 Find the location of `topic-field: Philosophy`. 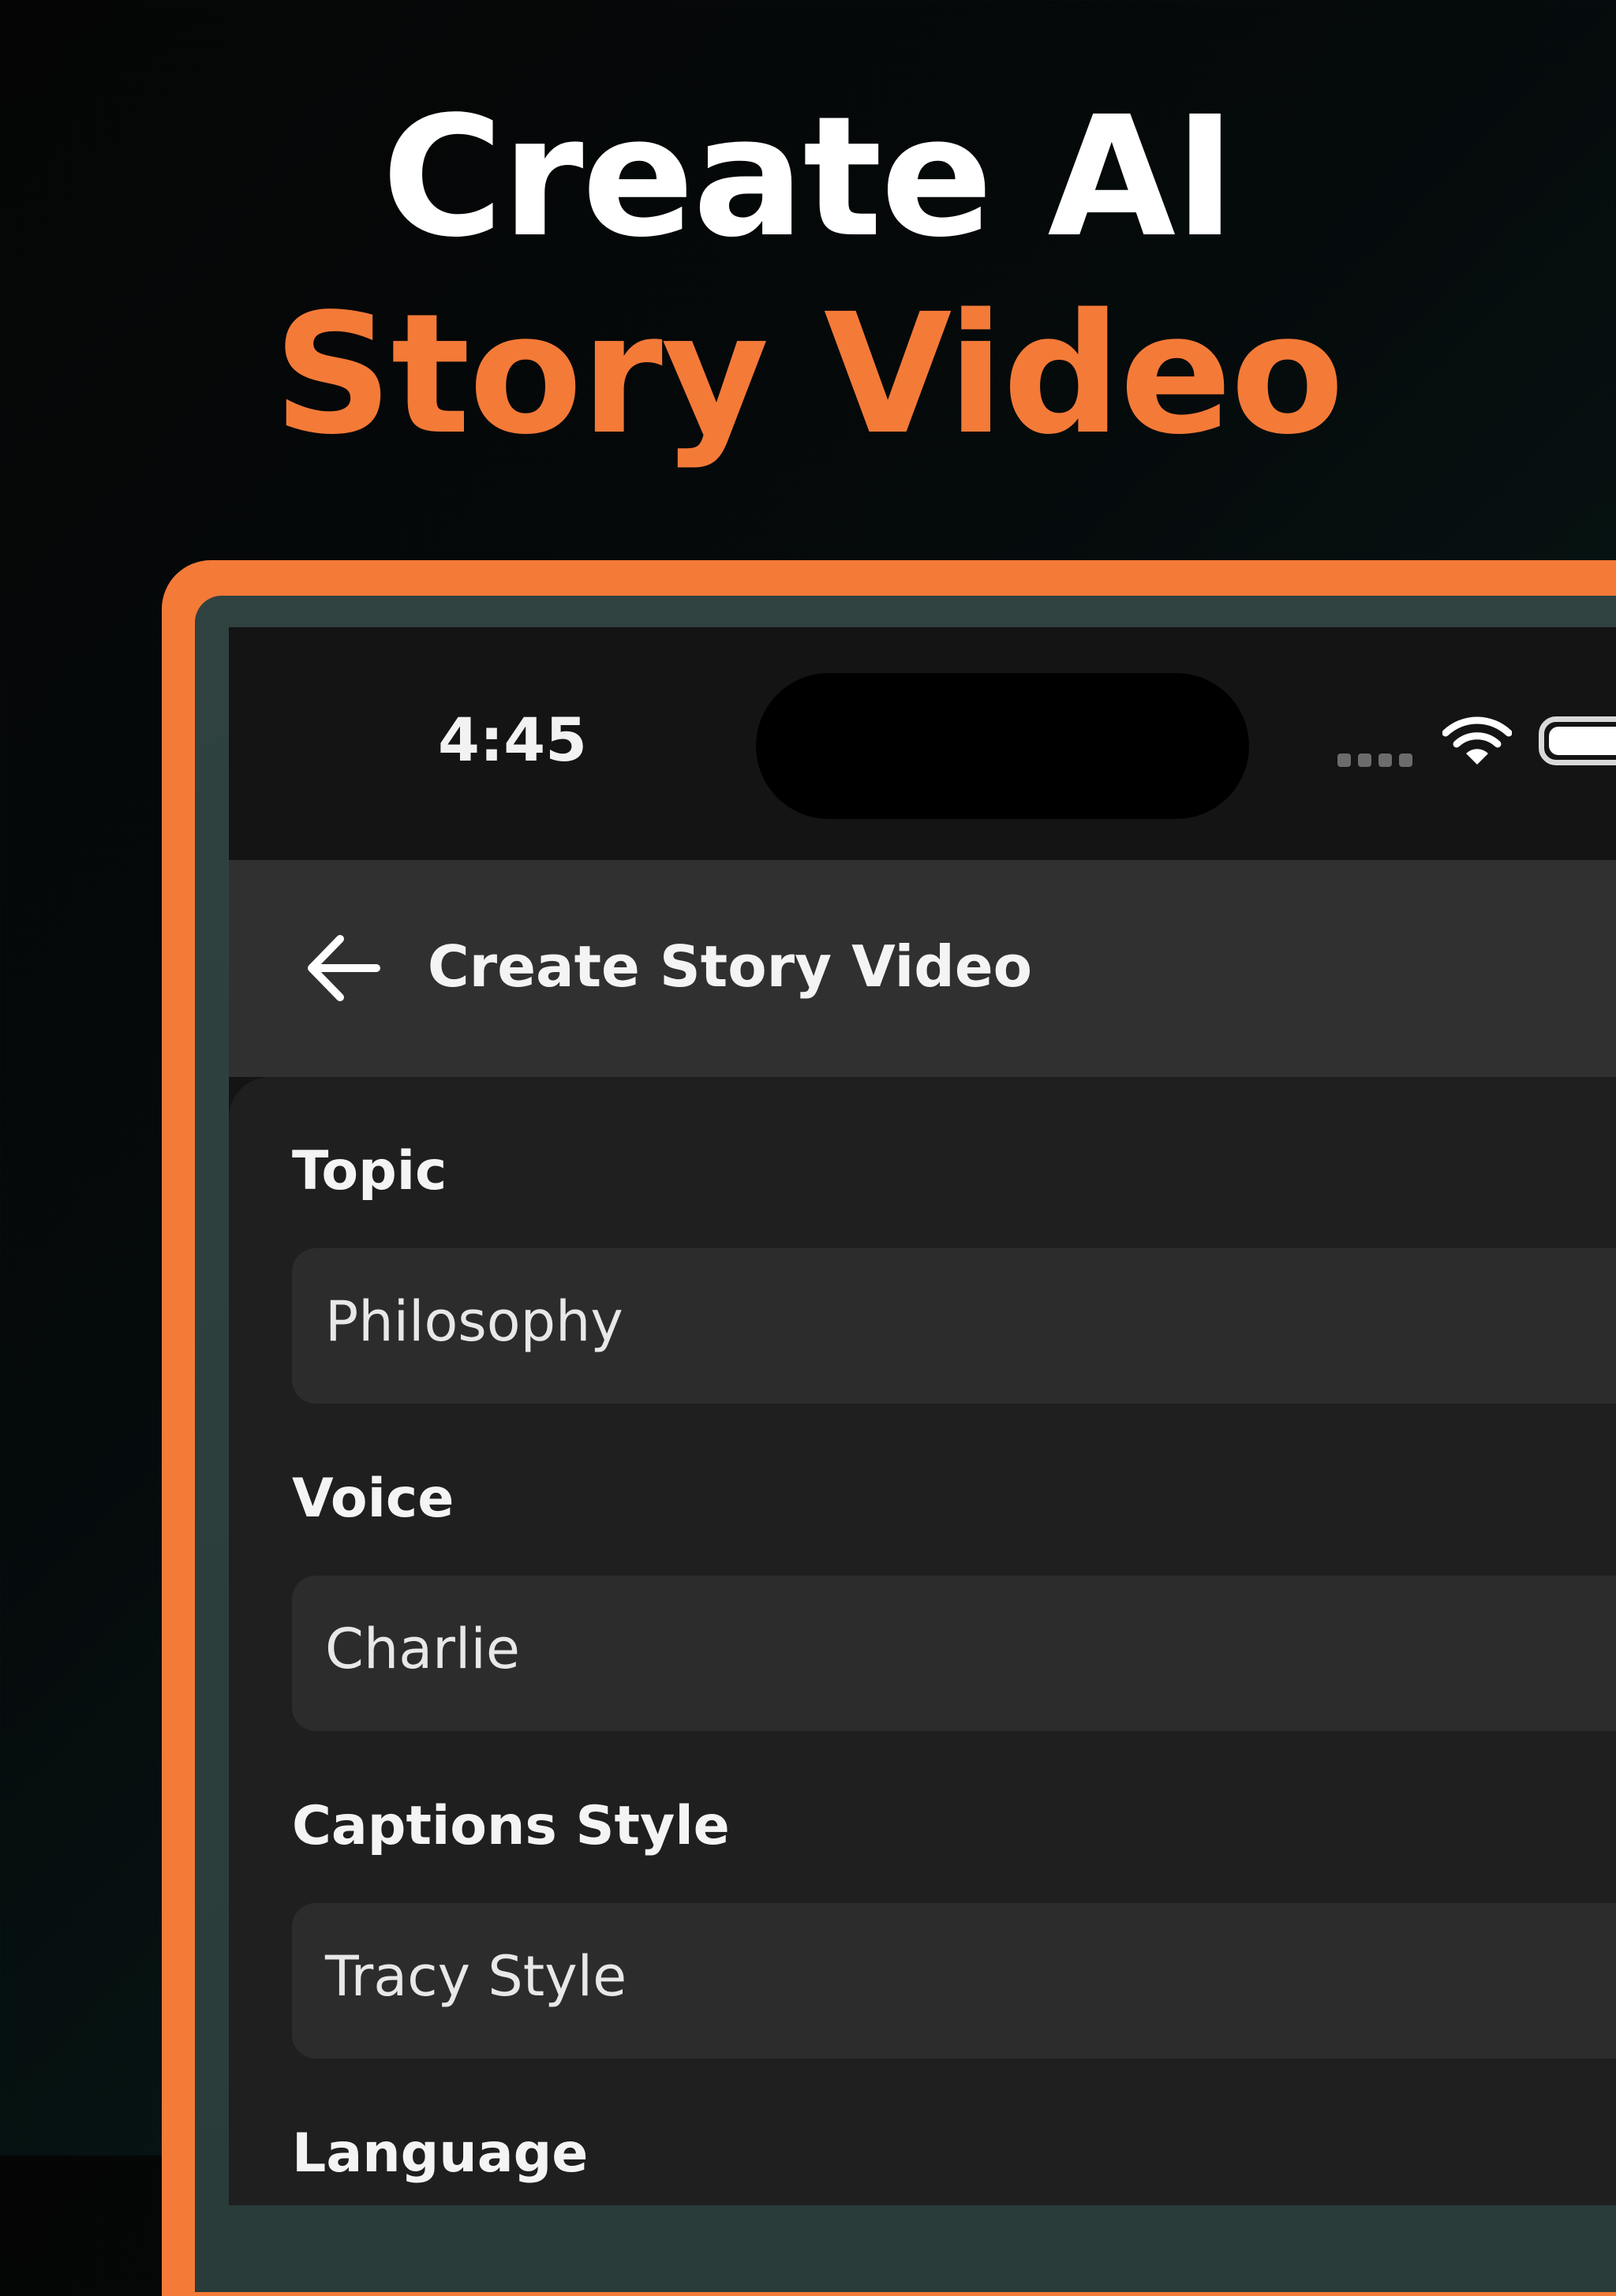

topic-field: Philosophy is located at coordinates (954, 1326).